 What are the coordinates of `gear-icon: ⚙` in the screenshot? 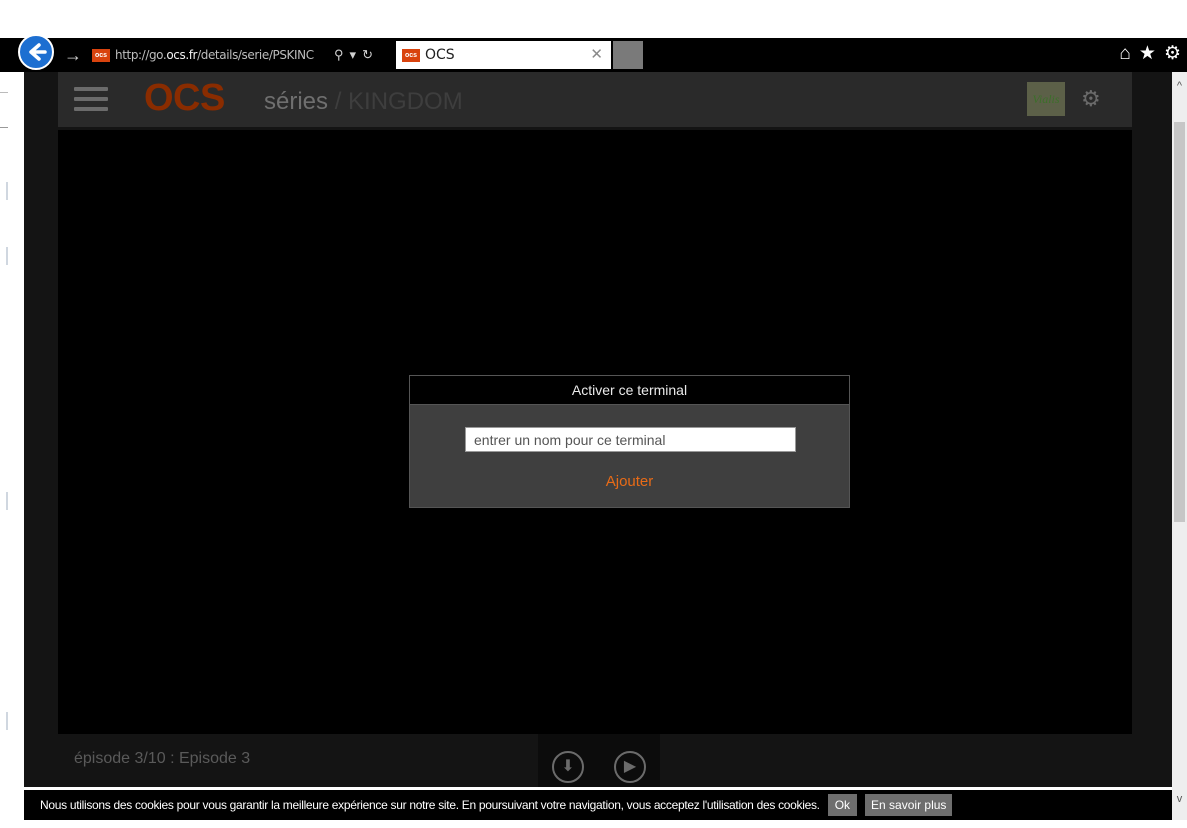 It's located at (1172, 54).